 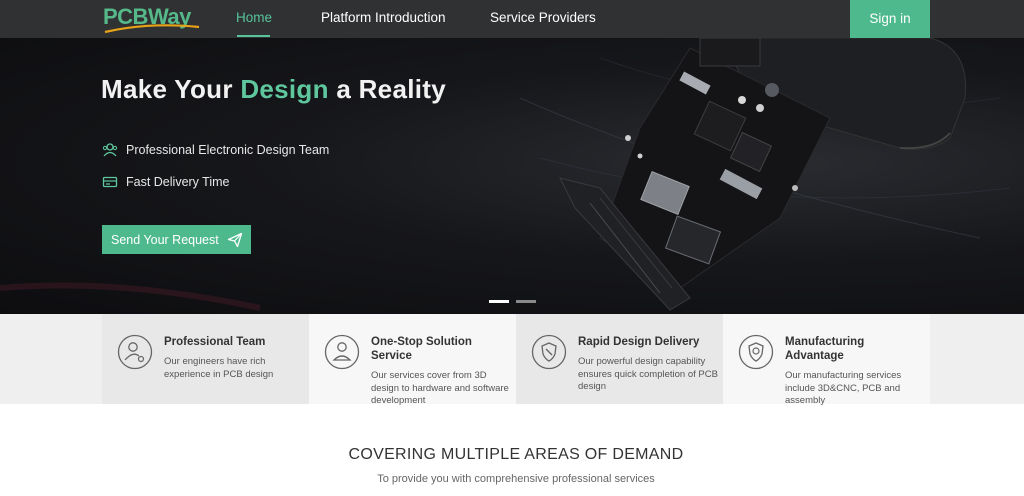 I want to click on person-icon, so click(x=342, y=352).